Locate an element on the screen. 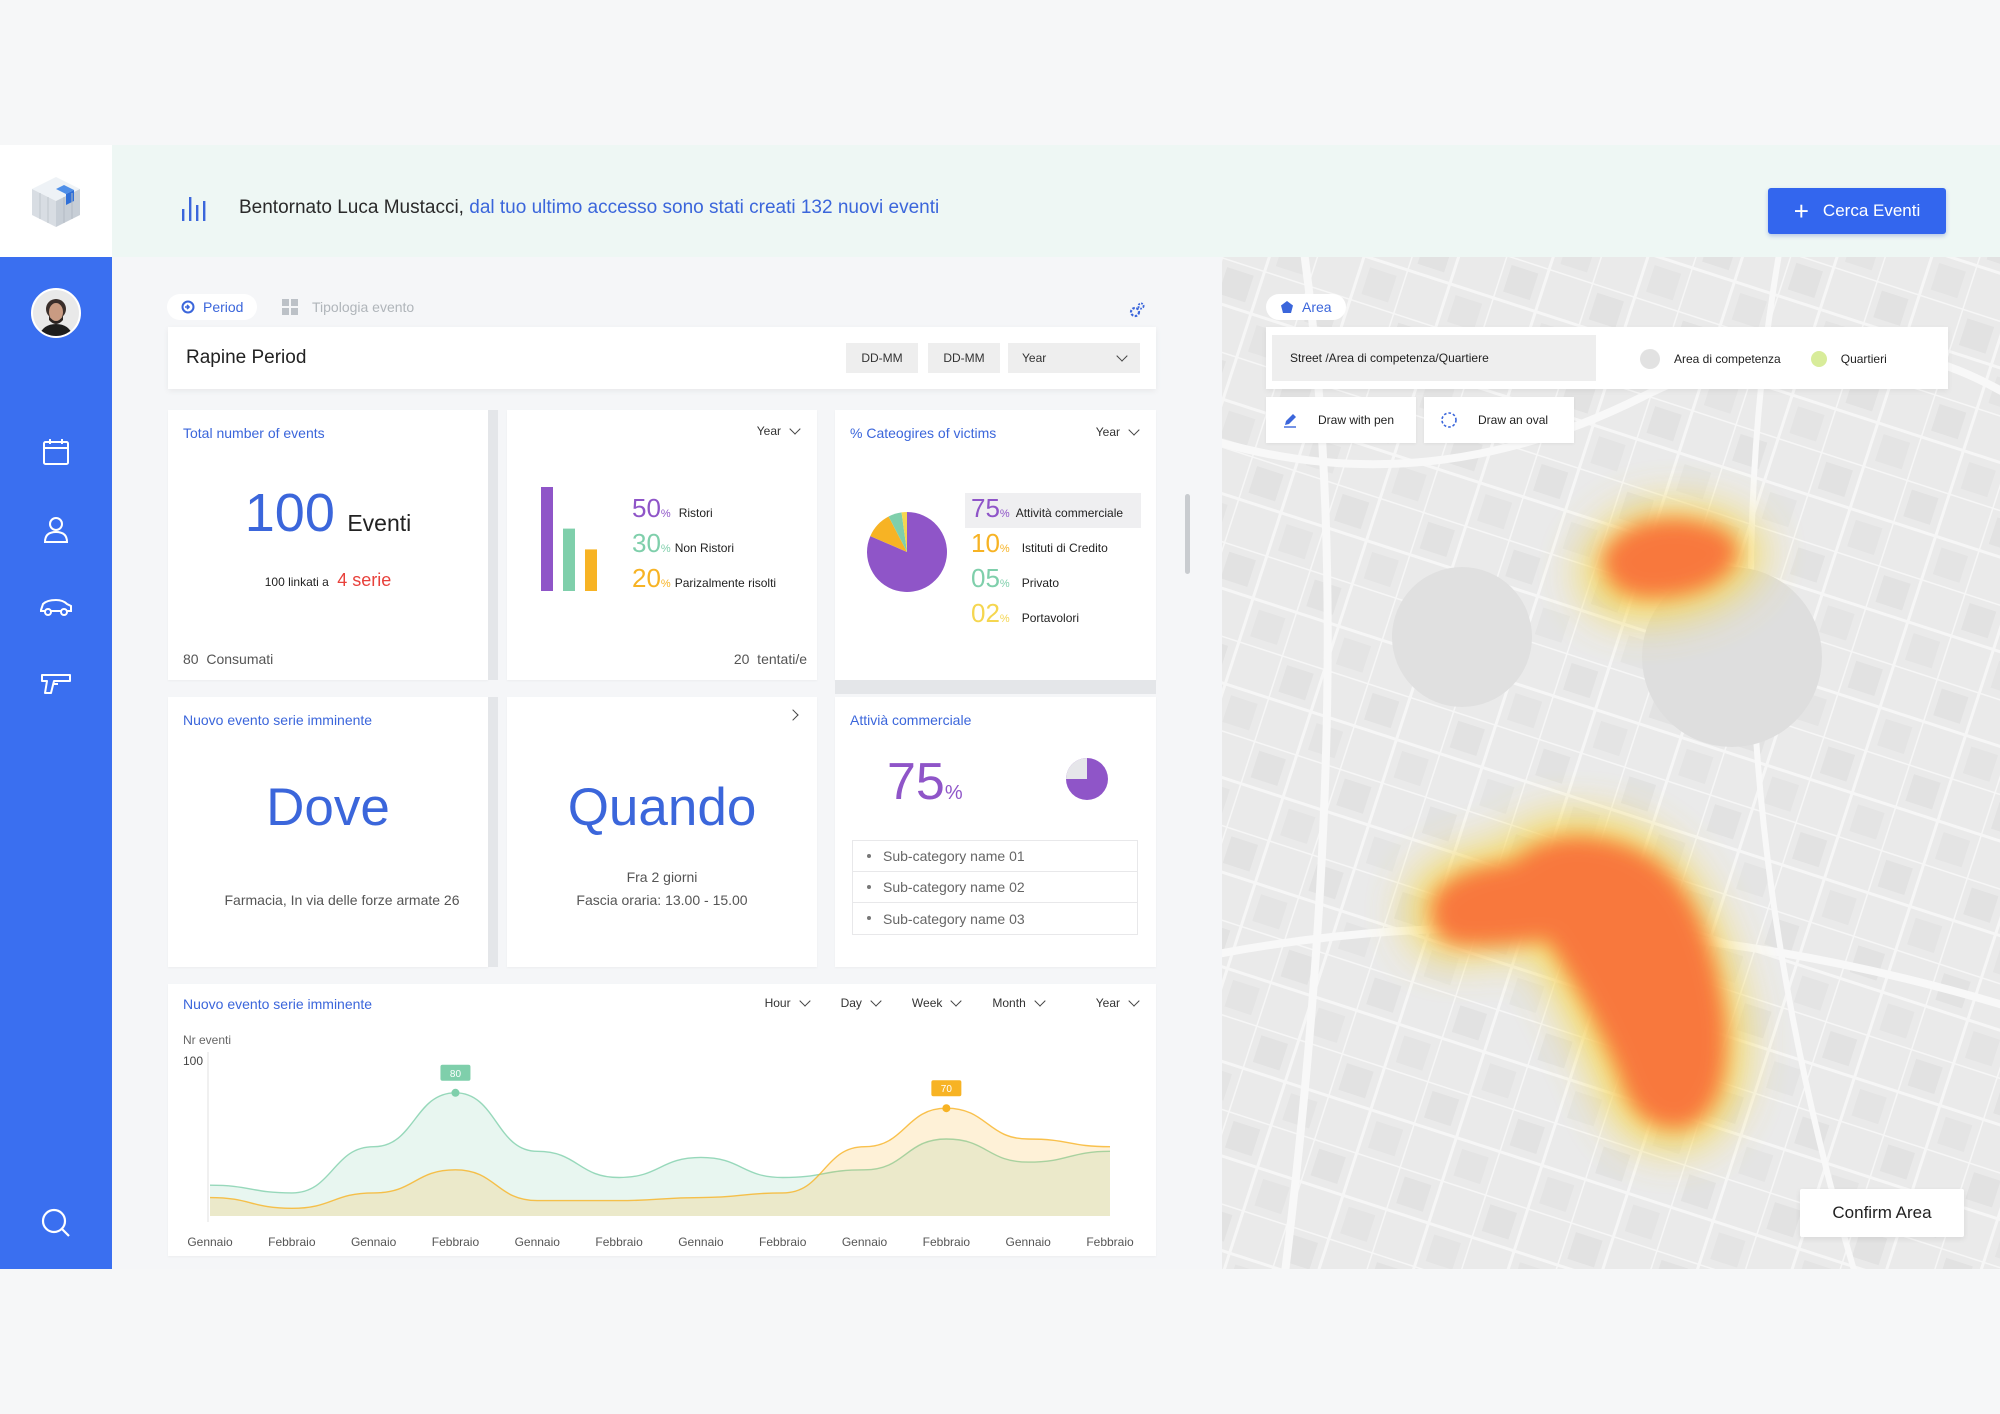 Image resolution: width=2000 pixels, height=1414 pixels. victims-pct: 75 is located at coordinates (985, 508).